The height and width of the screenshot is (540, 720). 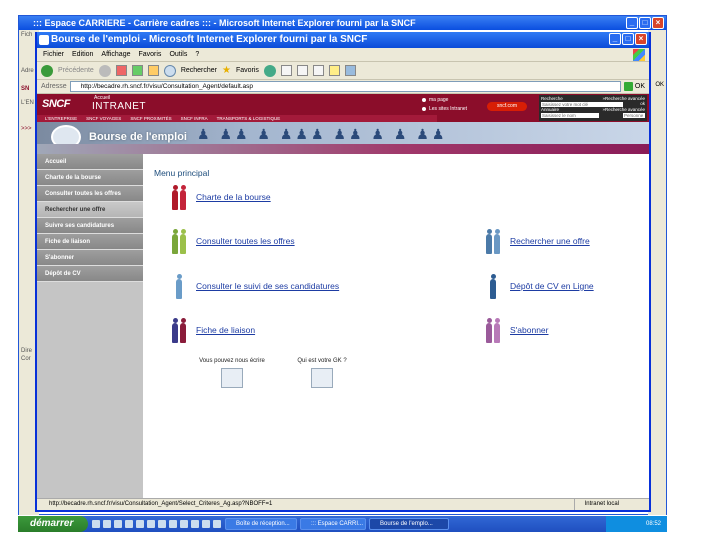 What do you see at coordinates (199, 70) in the screenshot?
I see `search-button-label: Rechercher` at bounding box center [199, 70].